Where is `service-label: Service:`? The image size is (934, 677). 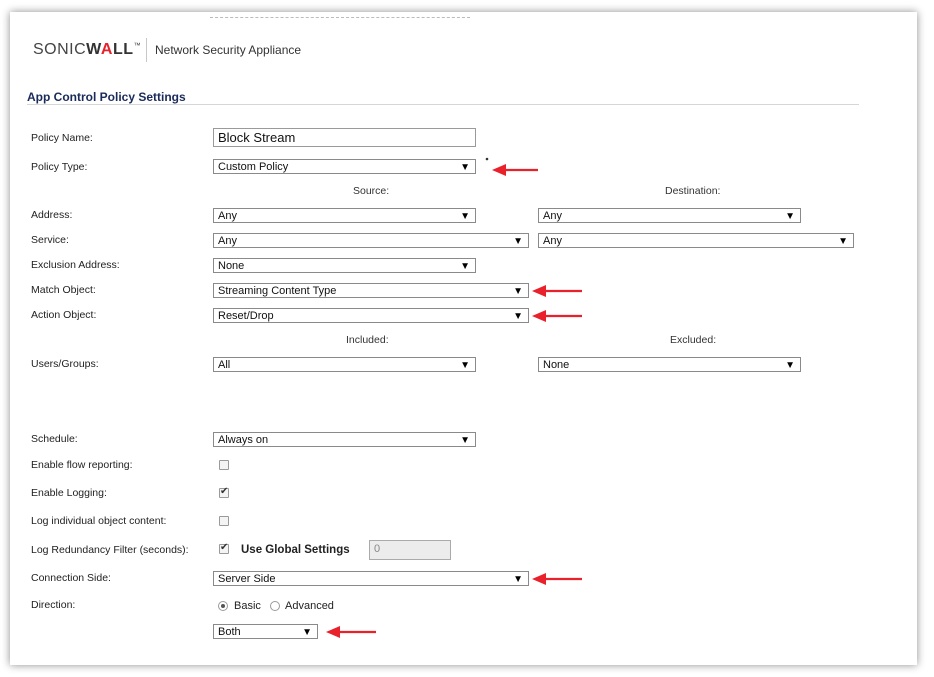 service-label: Service: is located at coordinates (50, 240).